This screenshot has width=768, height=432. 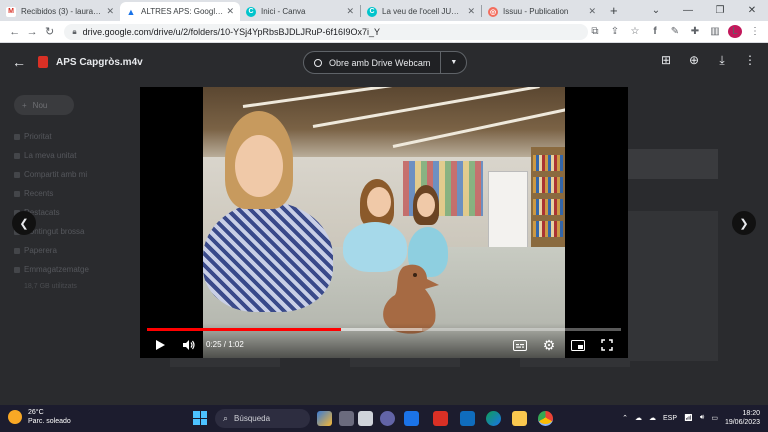 What do you see at coordinates (372, 11) in the screenshot?
I see `canva-icon: C` at bounding box center [372, 11].